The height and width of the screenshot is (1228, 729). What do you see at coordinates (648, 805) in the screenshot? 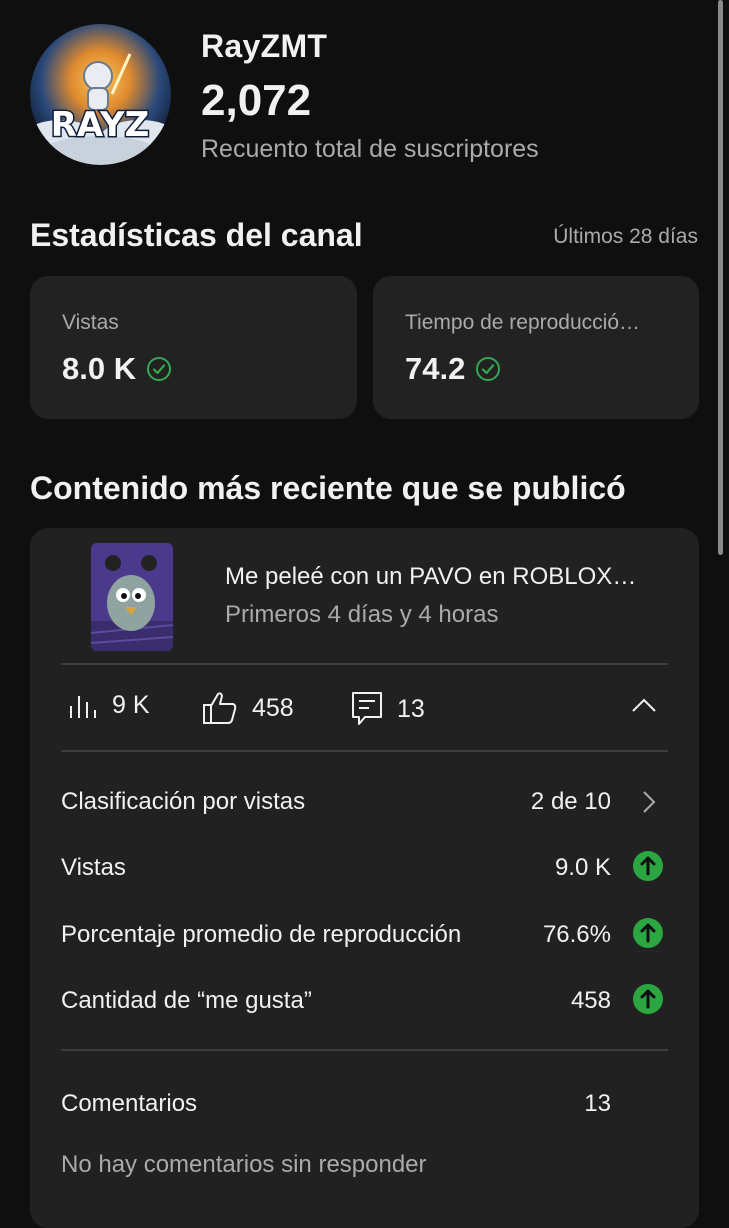
I see `chevron-right-icon` at bounding box center [648, 805].